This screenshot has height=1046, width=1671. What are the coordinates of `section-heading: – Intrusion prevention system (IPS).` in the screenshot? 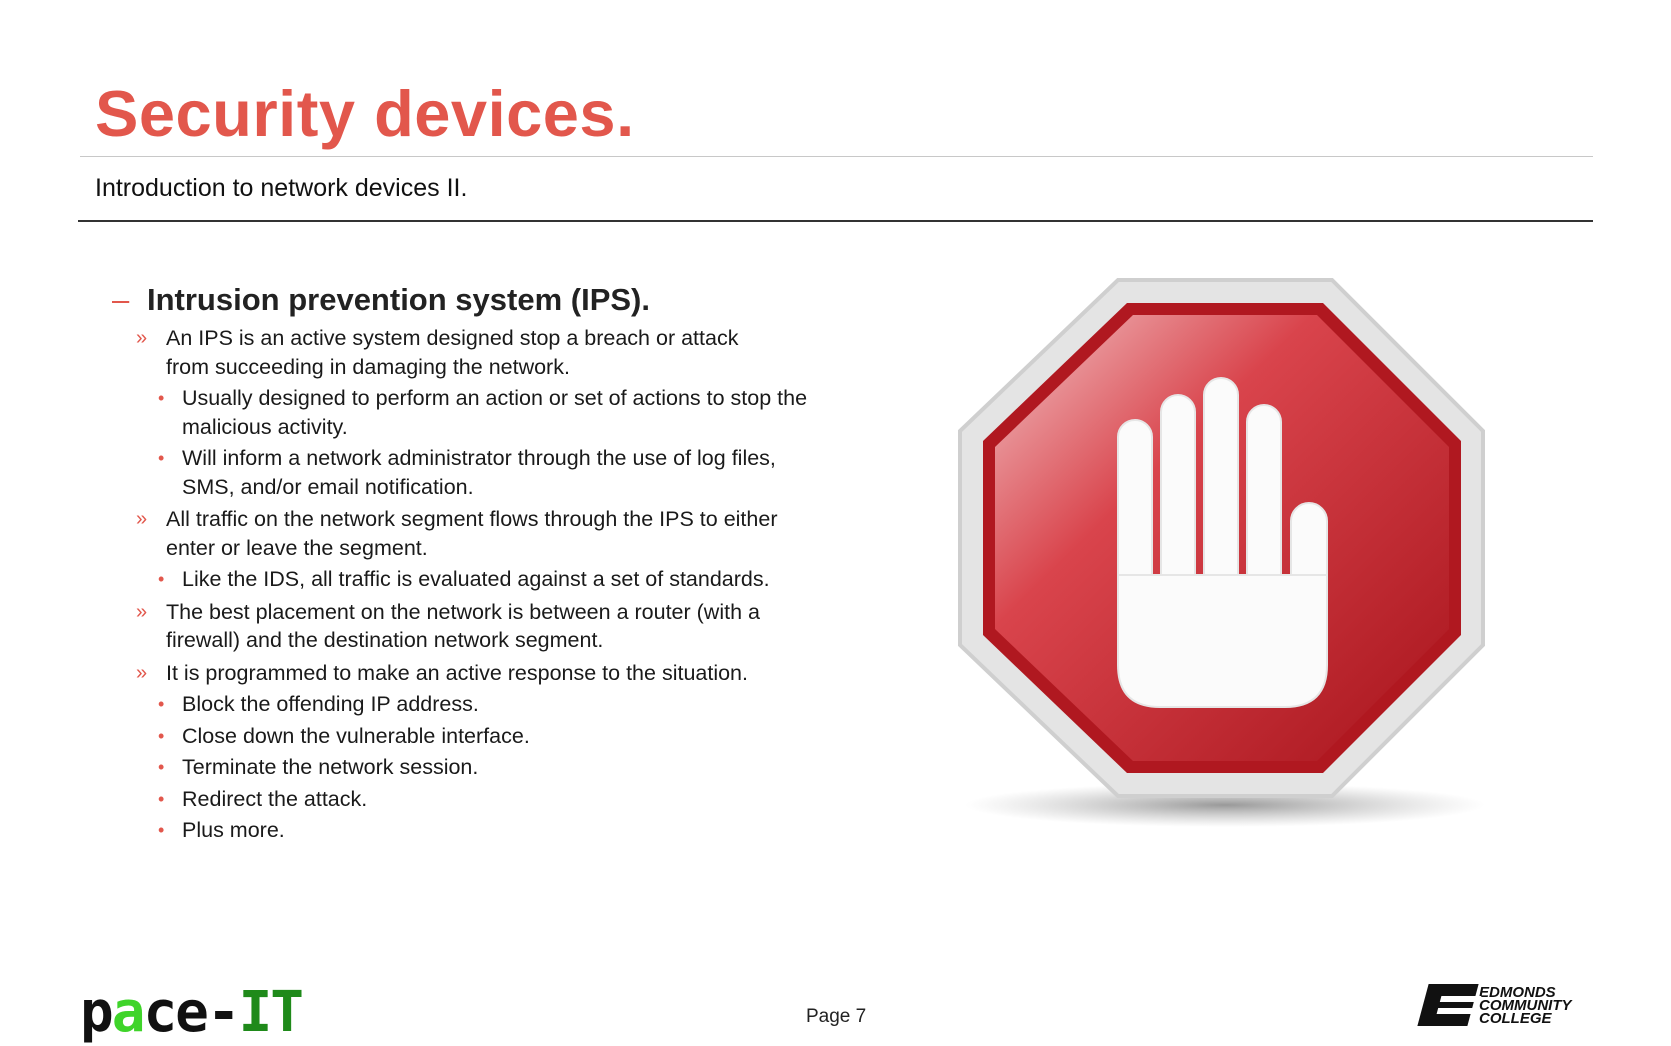 It's located at (472, 300).